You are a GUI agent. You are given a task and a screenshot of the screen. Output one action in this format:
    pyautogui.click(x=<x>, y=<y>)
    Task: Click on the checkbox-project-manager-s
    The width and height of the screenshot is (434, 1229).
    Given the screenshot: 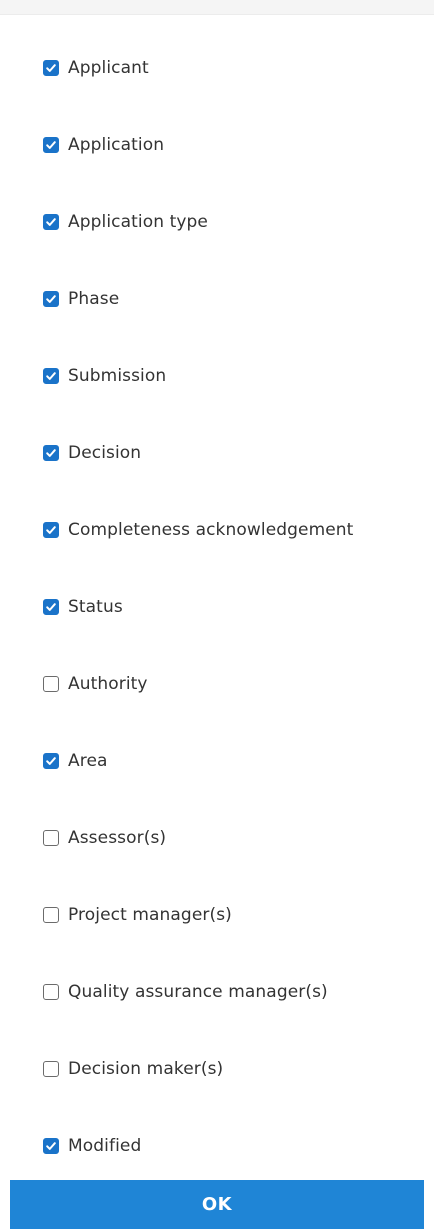 What is the action you would take?
    pyautogui.click(x=51, y=914)
    